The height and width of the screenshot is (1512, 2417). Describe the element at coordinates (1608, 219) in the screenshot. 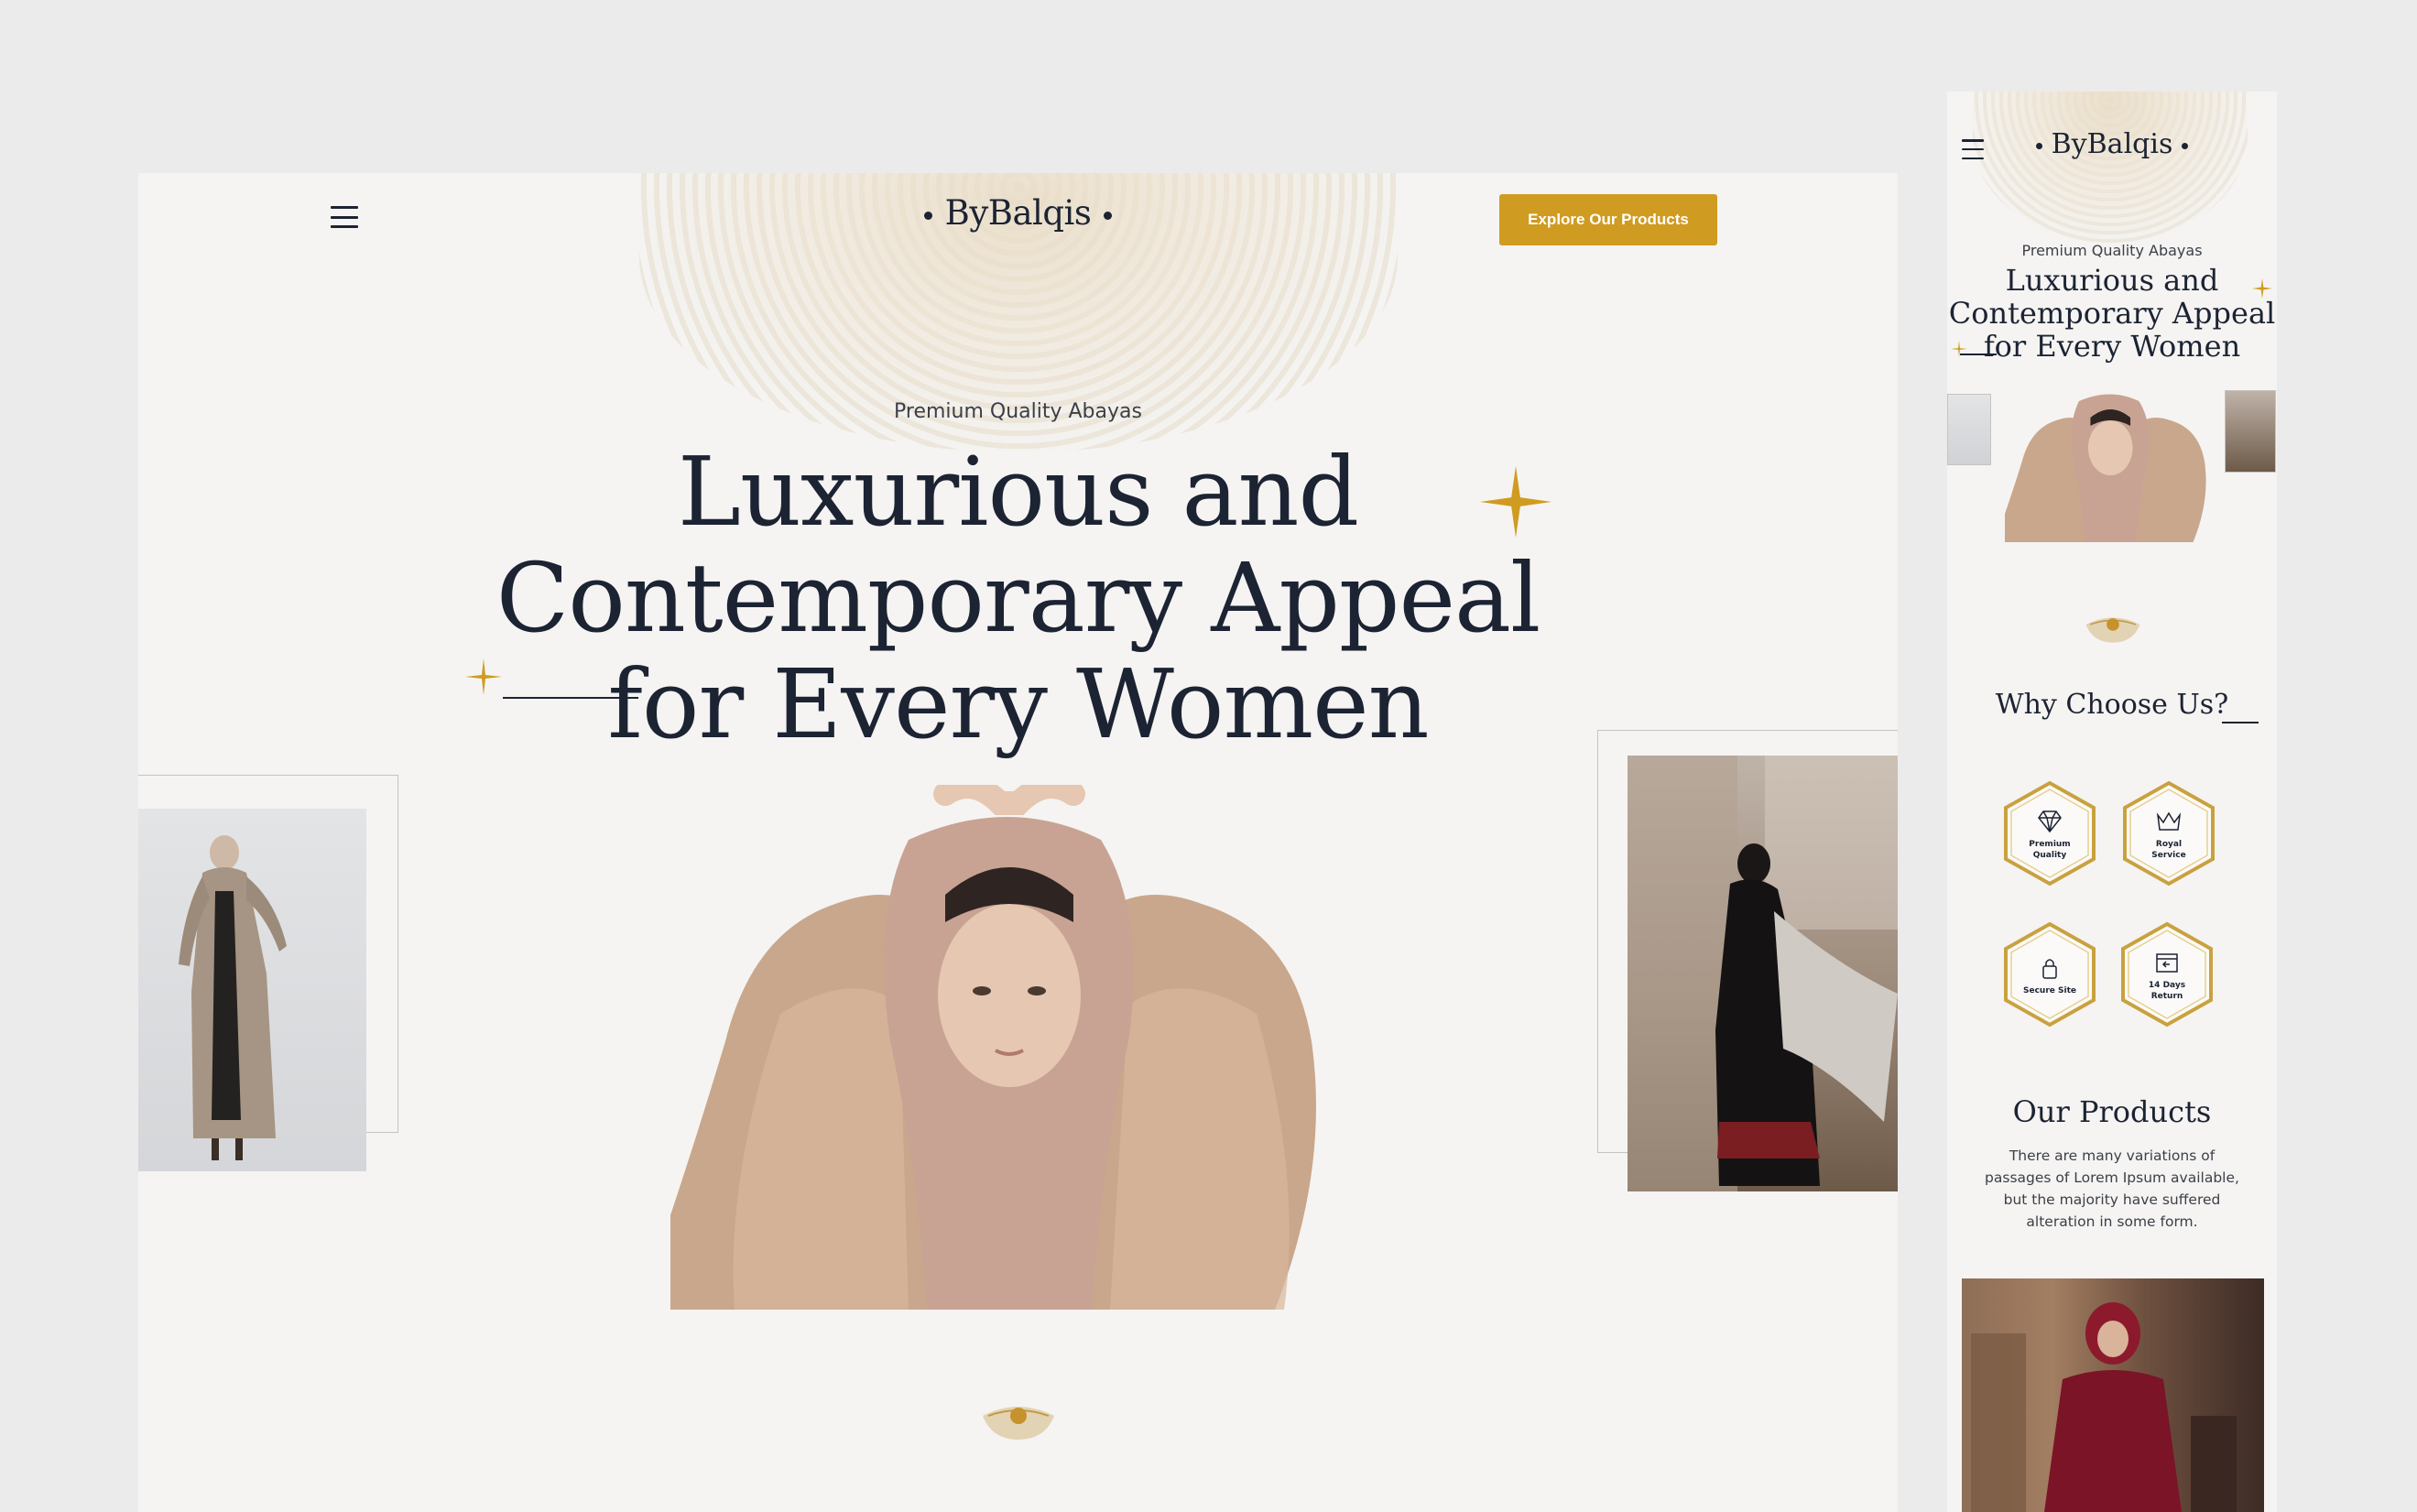

I see `explore-products-button: Explore Our Products` at that location.